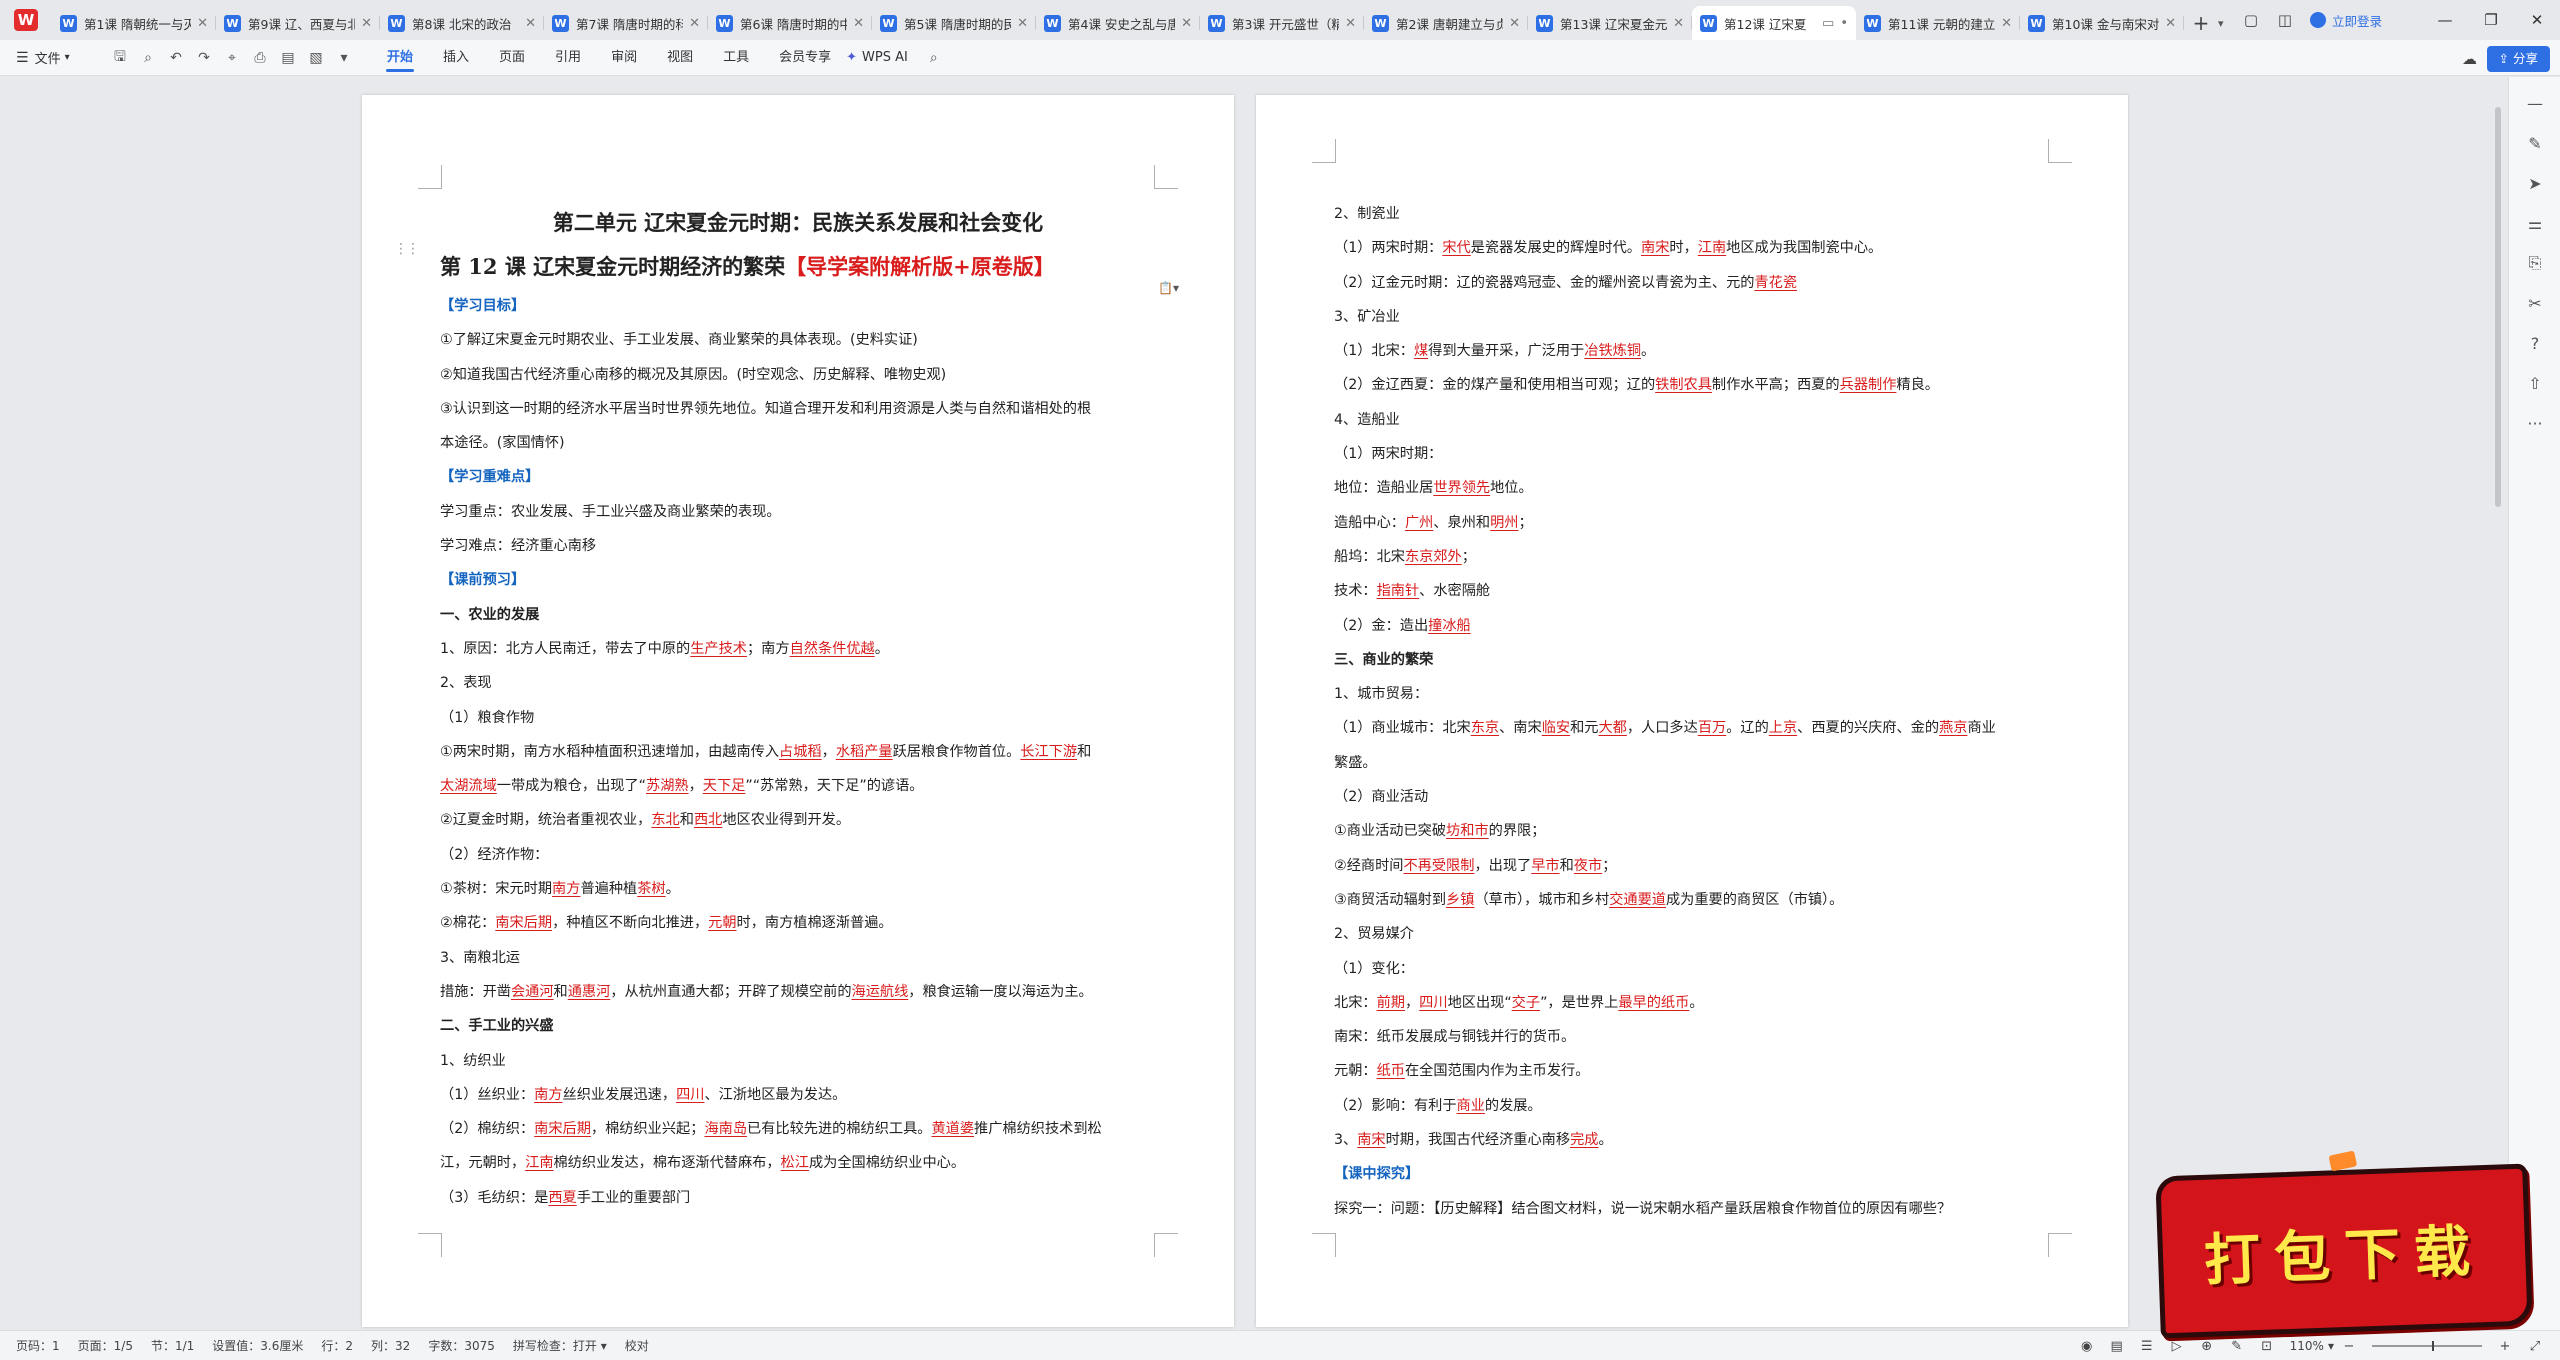 Image resolution: width=2560 pixels, height=1360 pixels. What do you see at coordinates (568, 58) in the screenshot?
I see `ribbon-tab: 引用` at bounding box center [568, 58].